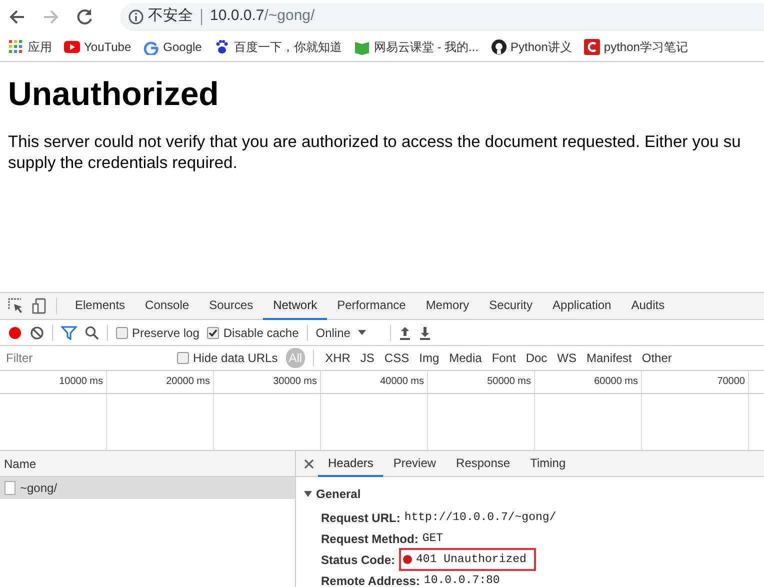  Describe the element at coordinates (462, 579) in the screenshot. I see `header-value: 10.0.0.7:80` at that location.